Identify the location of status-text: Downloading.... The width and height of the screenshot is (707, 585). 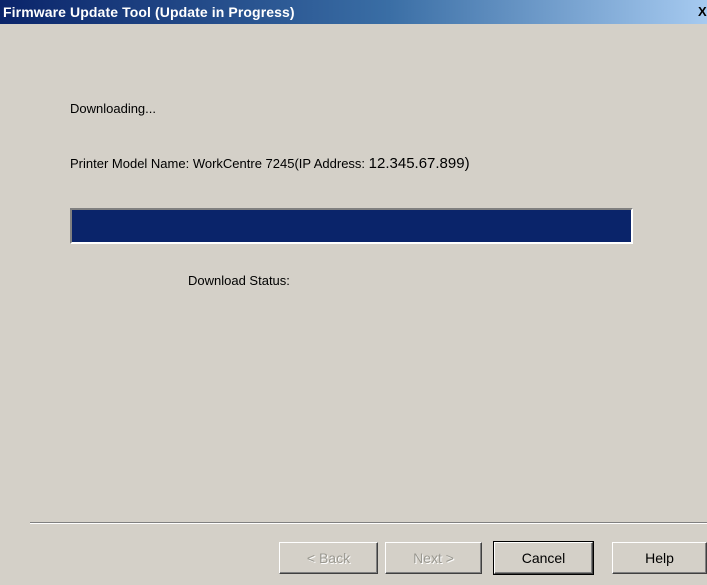
(113, 108).